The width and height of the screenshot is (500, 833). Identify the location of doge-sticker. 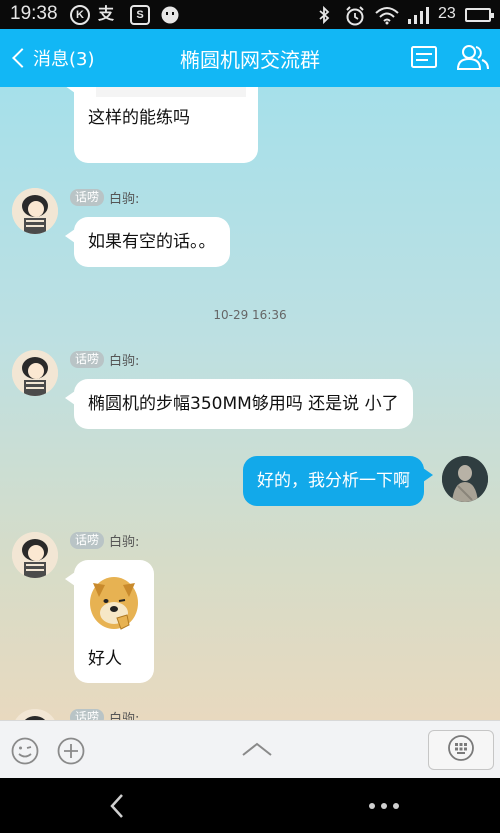
(114, 603).